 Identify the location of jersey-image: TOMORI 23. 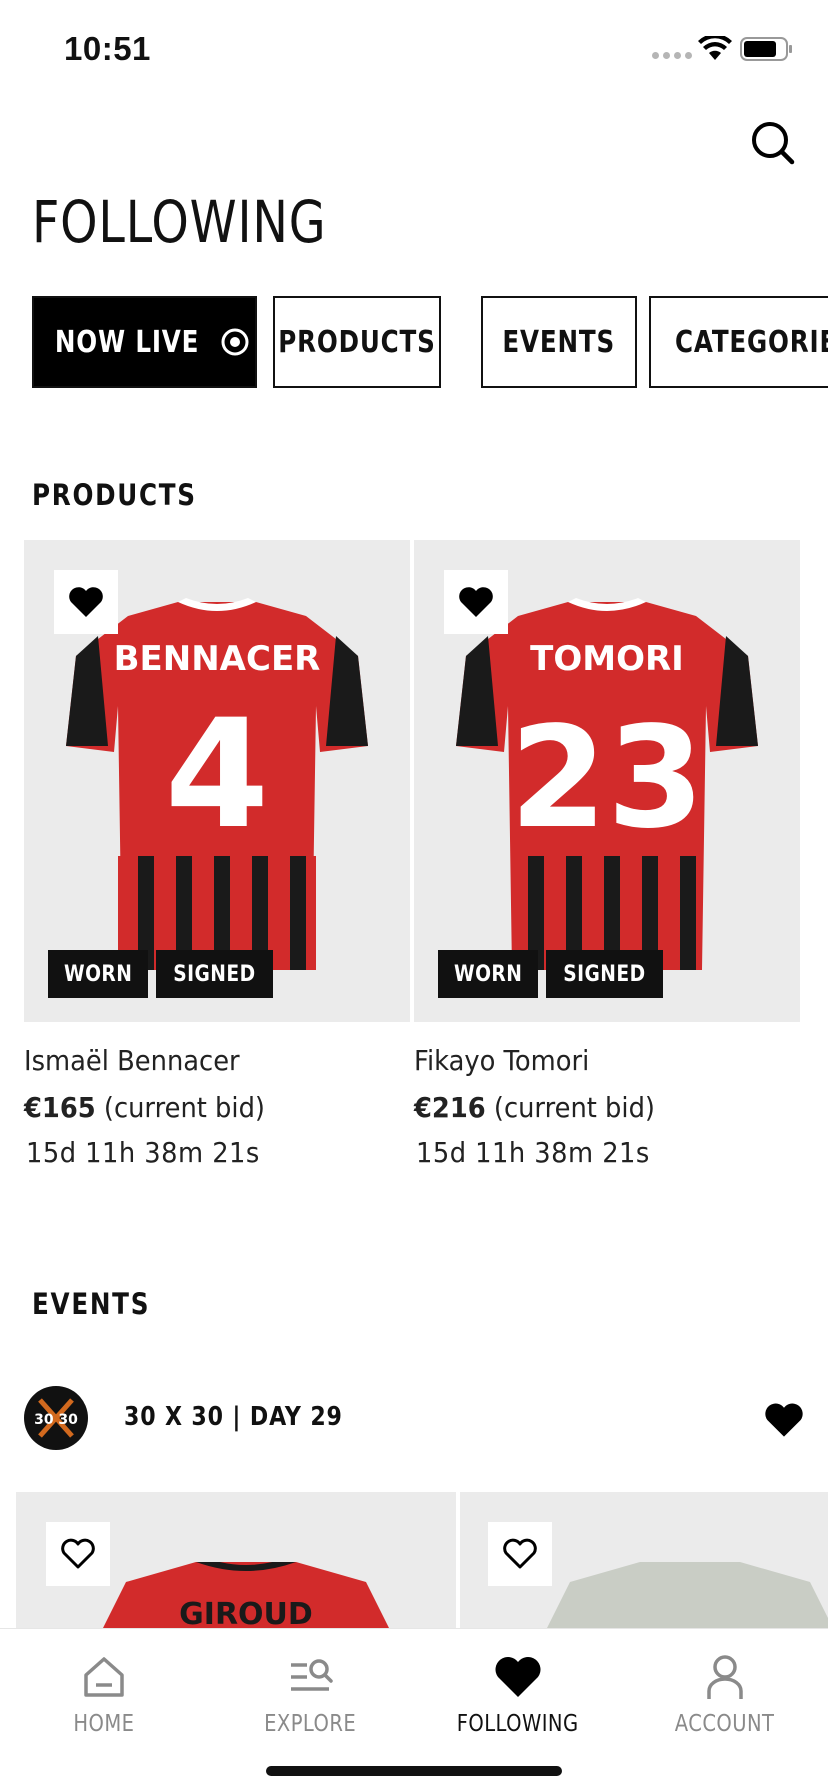
(607, 784).